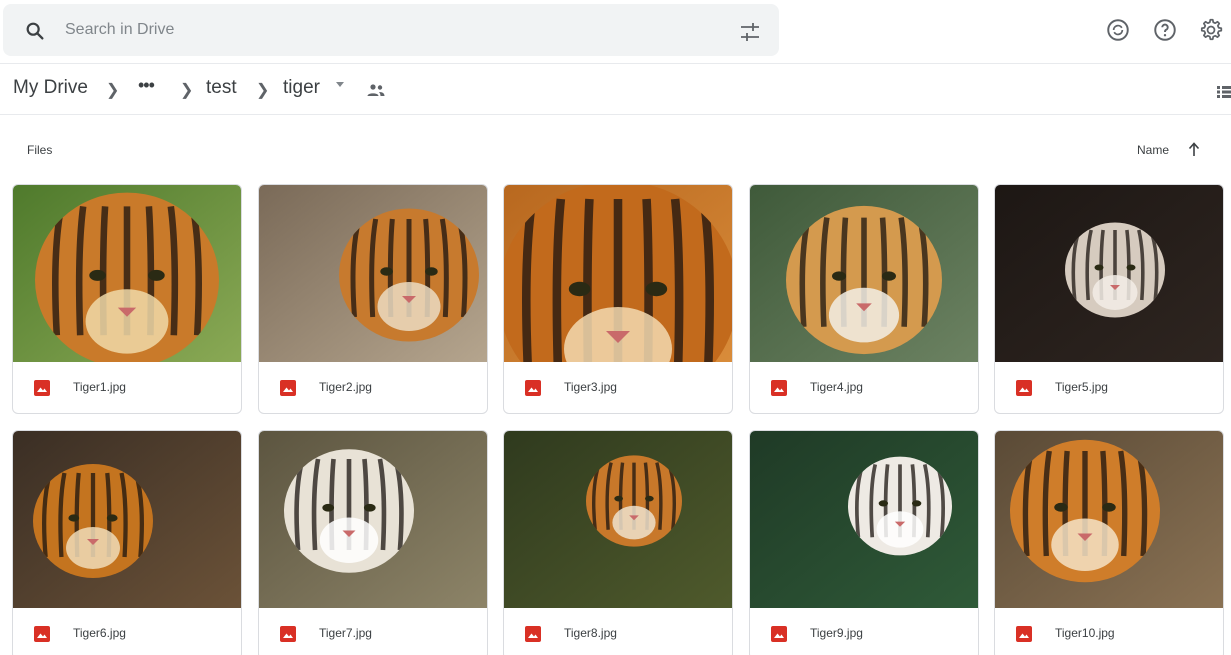 The width and height of the screenshot is (1231, 655). I want to click on file-card: Tiger4.jpg, so click(864, 299).